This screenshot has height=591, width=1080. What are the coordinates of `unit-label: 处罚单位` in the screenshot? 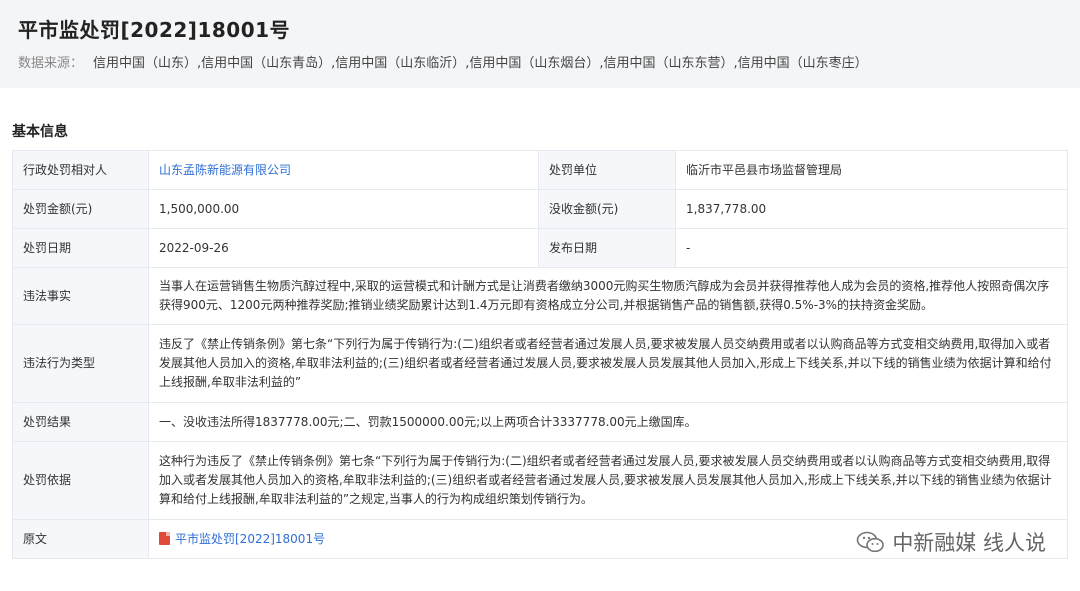 It's located at (607, 170).